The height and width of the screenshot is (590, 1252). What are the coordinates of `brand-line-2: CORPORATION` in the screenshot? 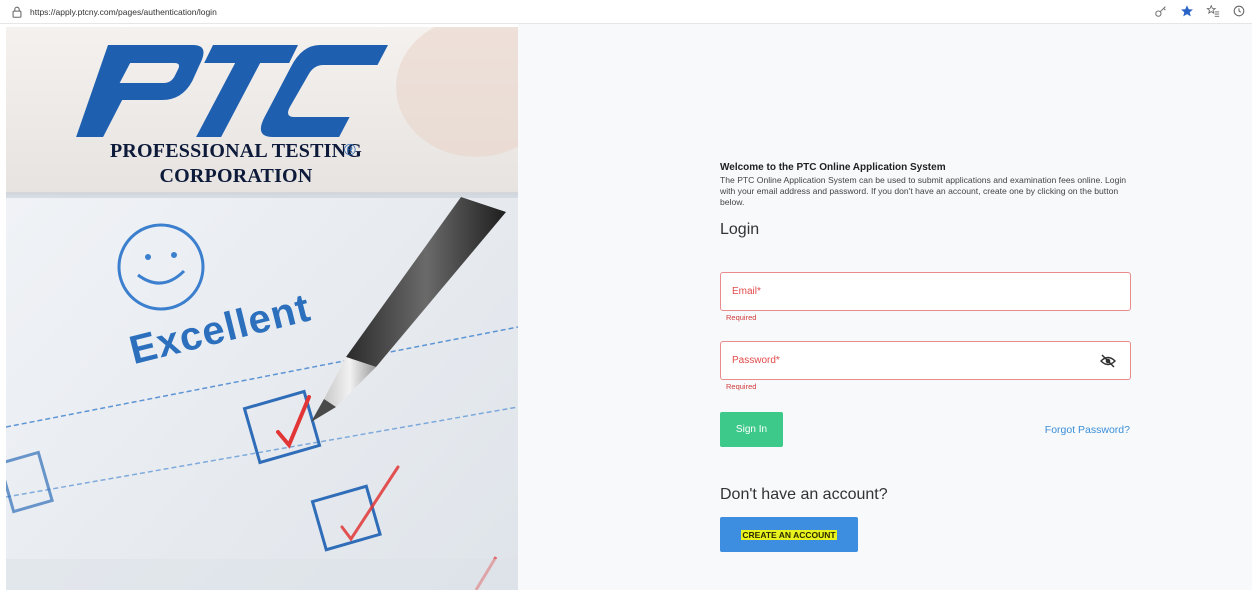 It's located at (236, 176).